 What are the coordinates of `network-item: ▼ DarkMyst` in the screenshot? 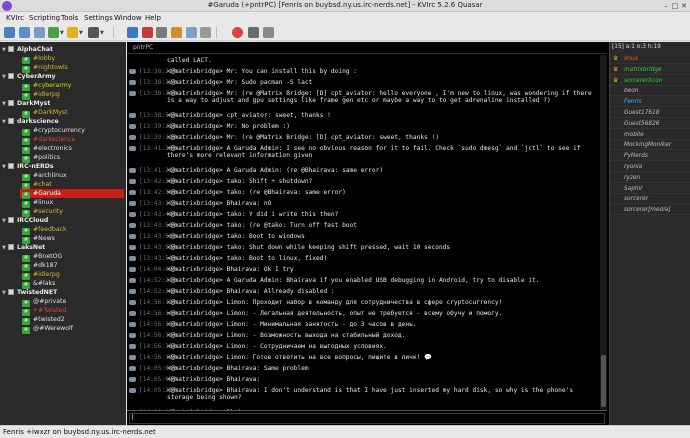 It's located at (26, 103).